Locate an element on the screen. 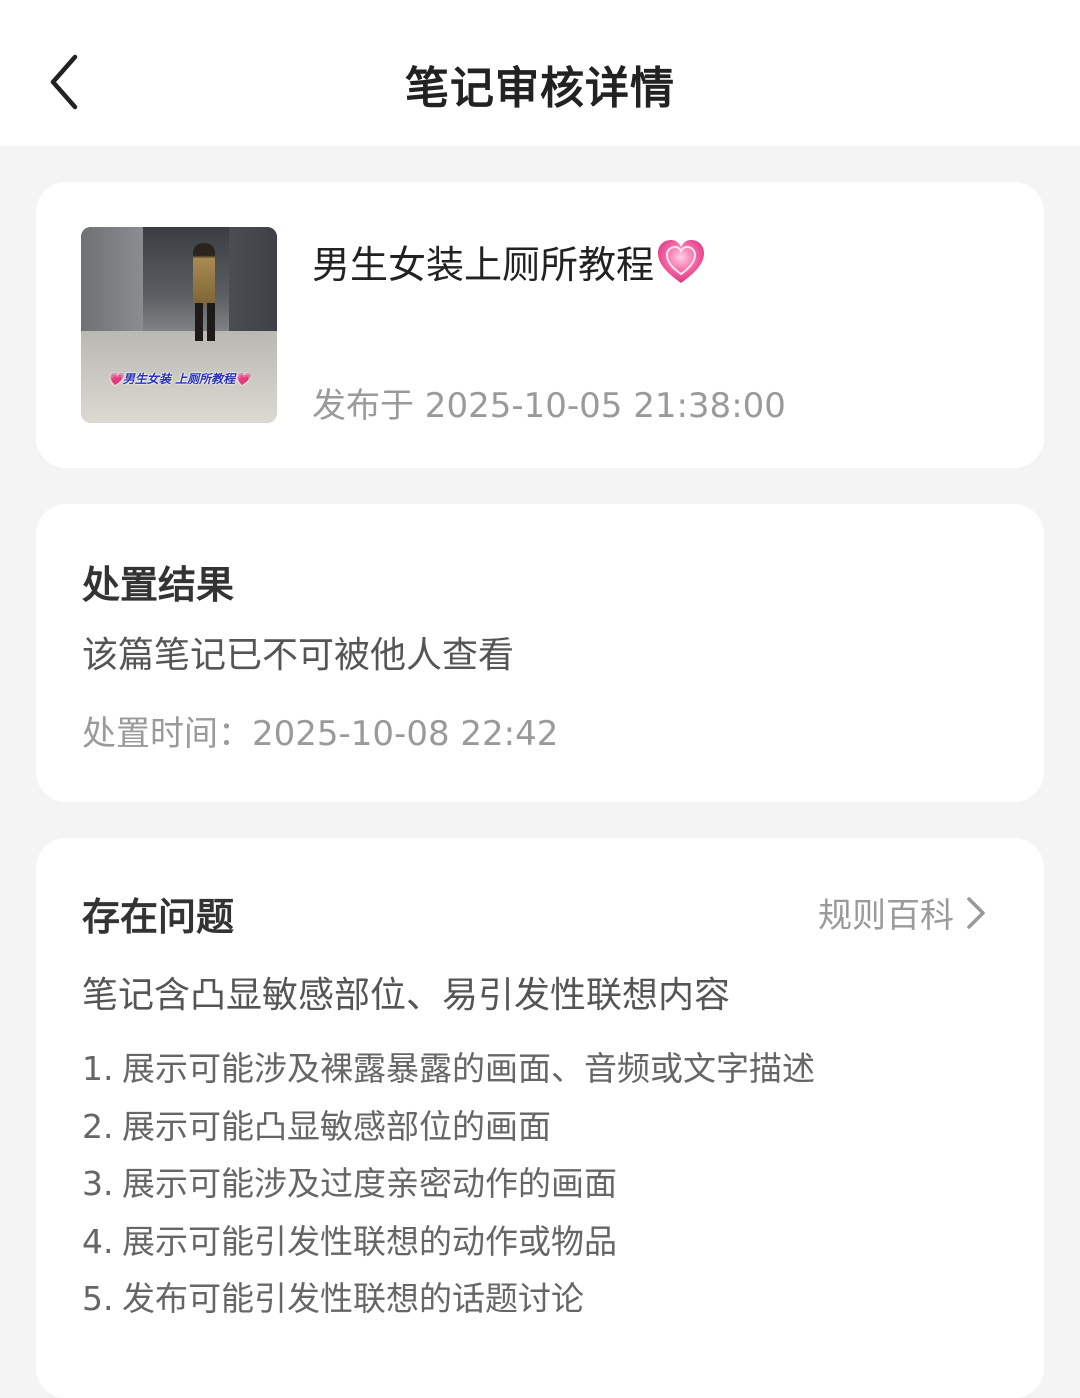 Image resolution: width=1080 pixels, height=1398 pixels. rules-wiki-link: 规则百科 is located at coordinates (903, 912).